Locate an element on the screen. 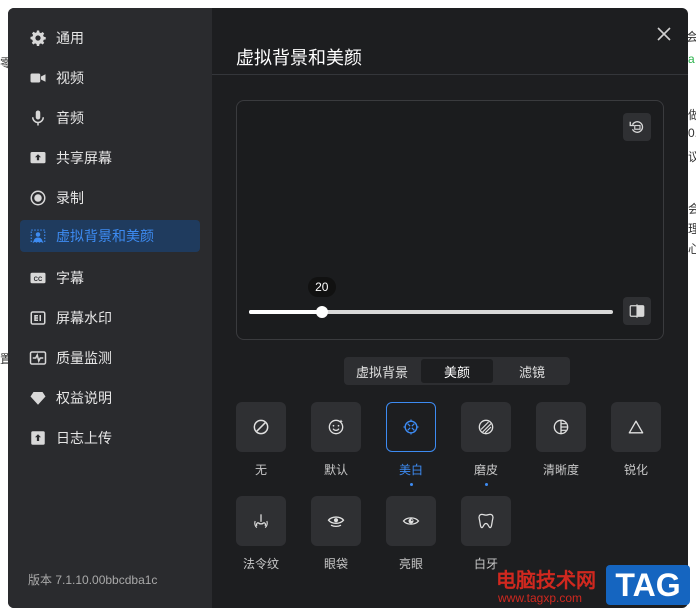 The width and height of the screenshot is (696, 616). page-title: 虚拟背景和美颜 is located at coordinates (299, 58).